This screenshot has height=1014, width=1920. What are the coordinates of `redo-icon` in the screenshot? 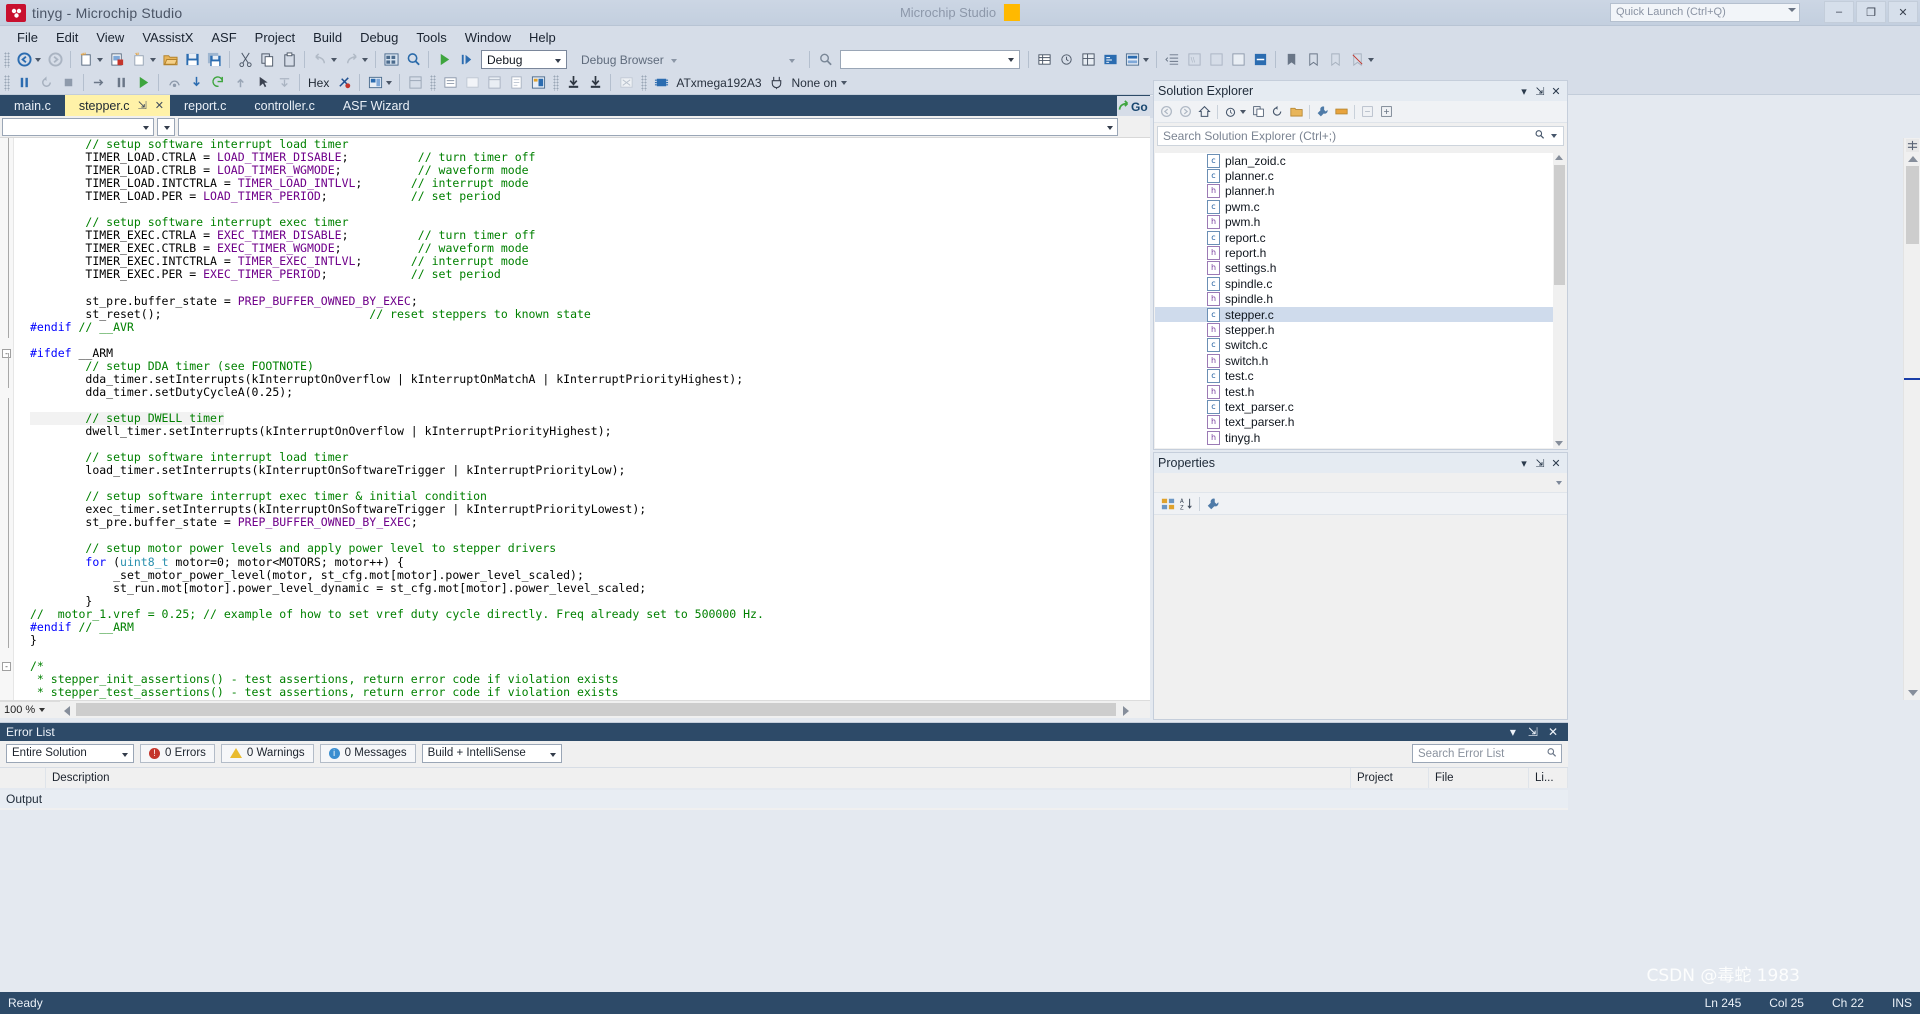 It's located at (351, 60).